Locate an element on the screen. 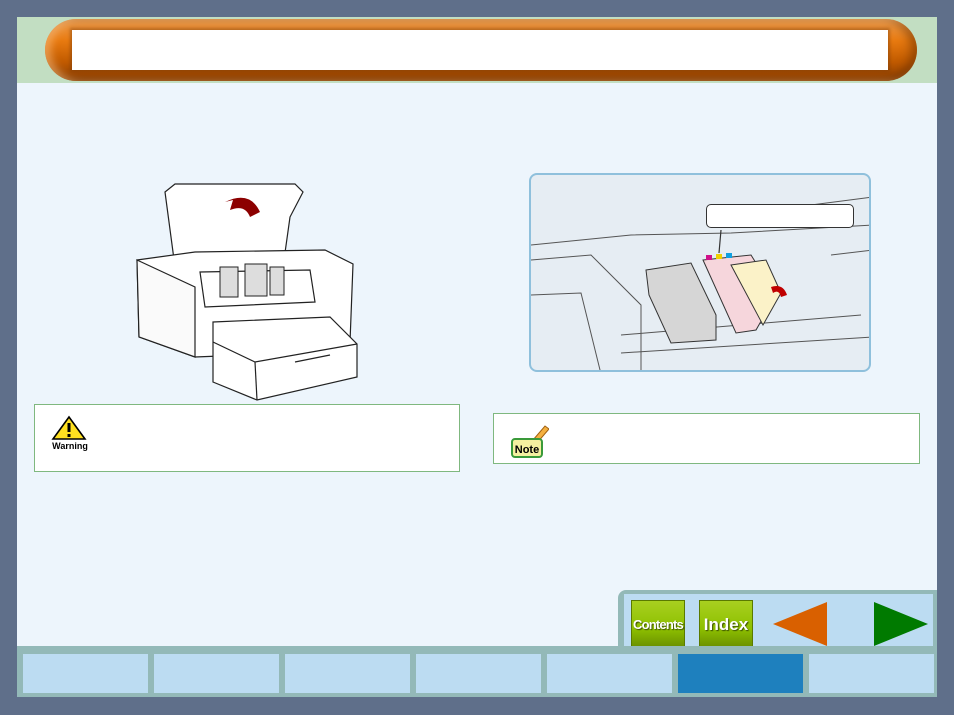  index-button: Index is located at coordinates (726, 624).